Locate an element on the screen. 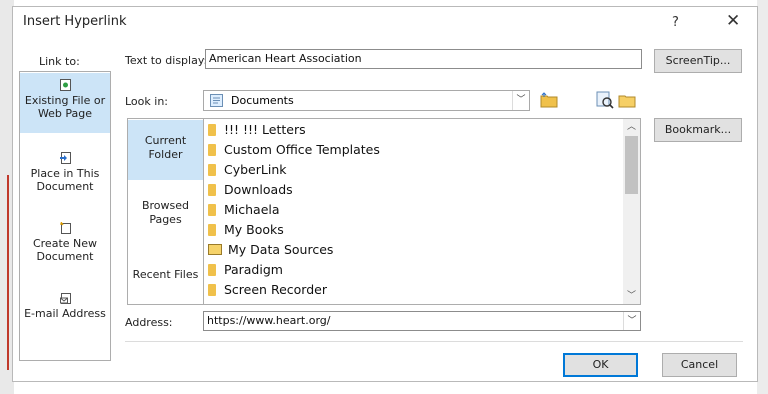 The height and width of the screenshot is (394, 768). look-in-label: Look in: is located at coordinates (146, 101).